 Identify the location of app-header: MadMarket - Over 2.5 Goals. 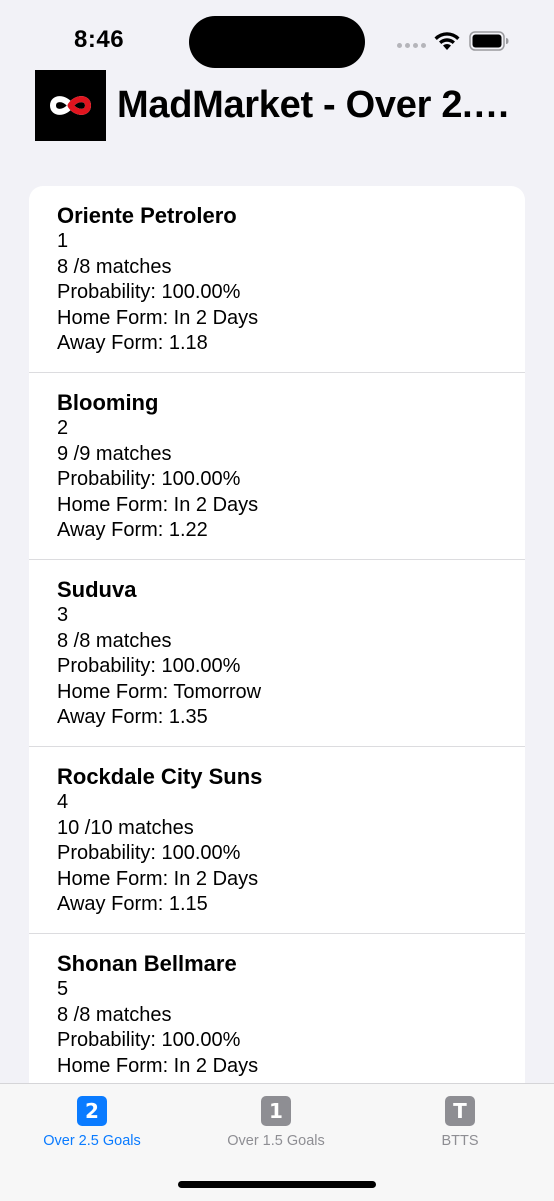
(277, 107).